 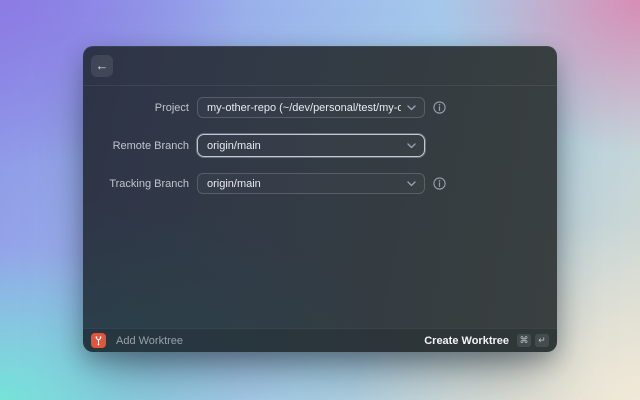 I want to click on remote-branch-select-value: origin/main, so click(x=234, y=145).